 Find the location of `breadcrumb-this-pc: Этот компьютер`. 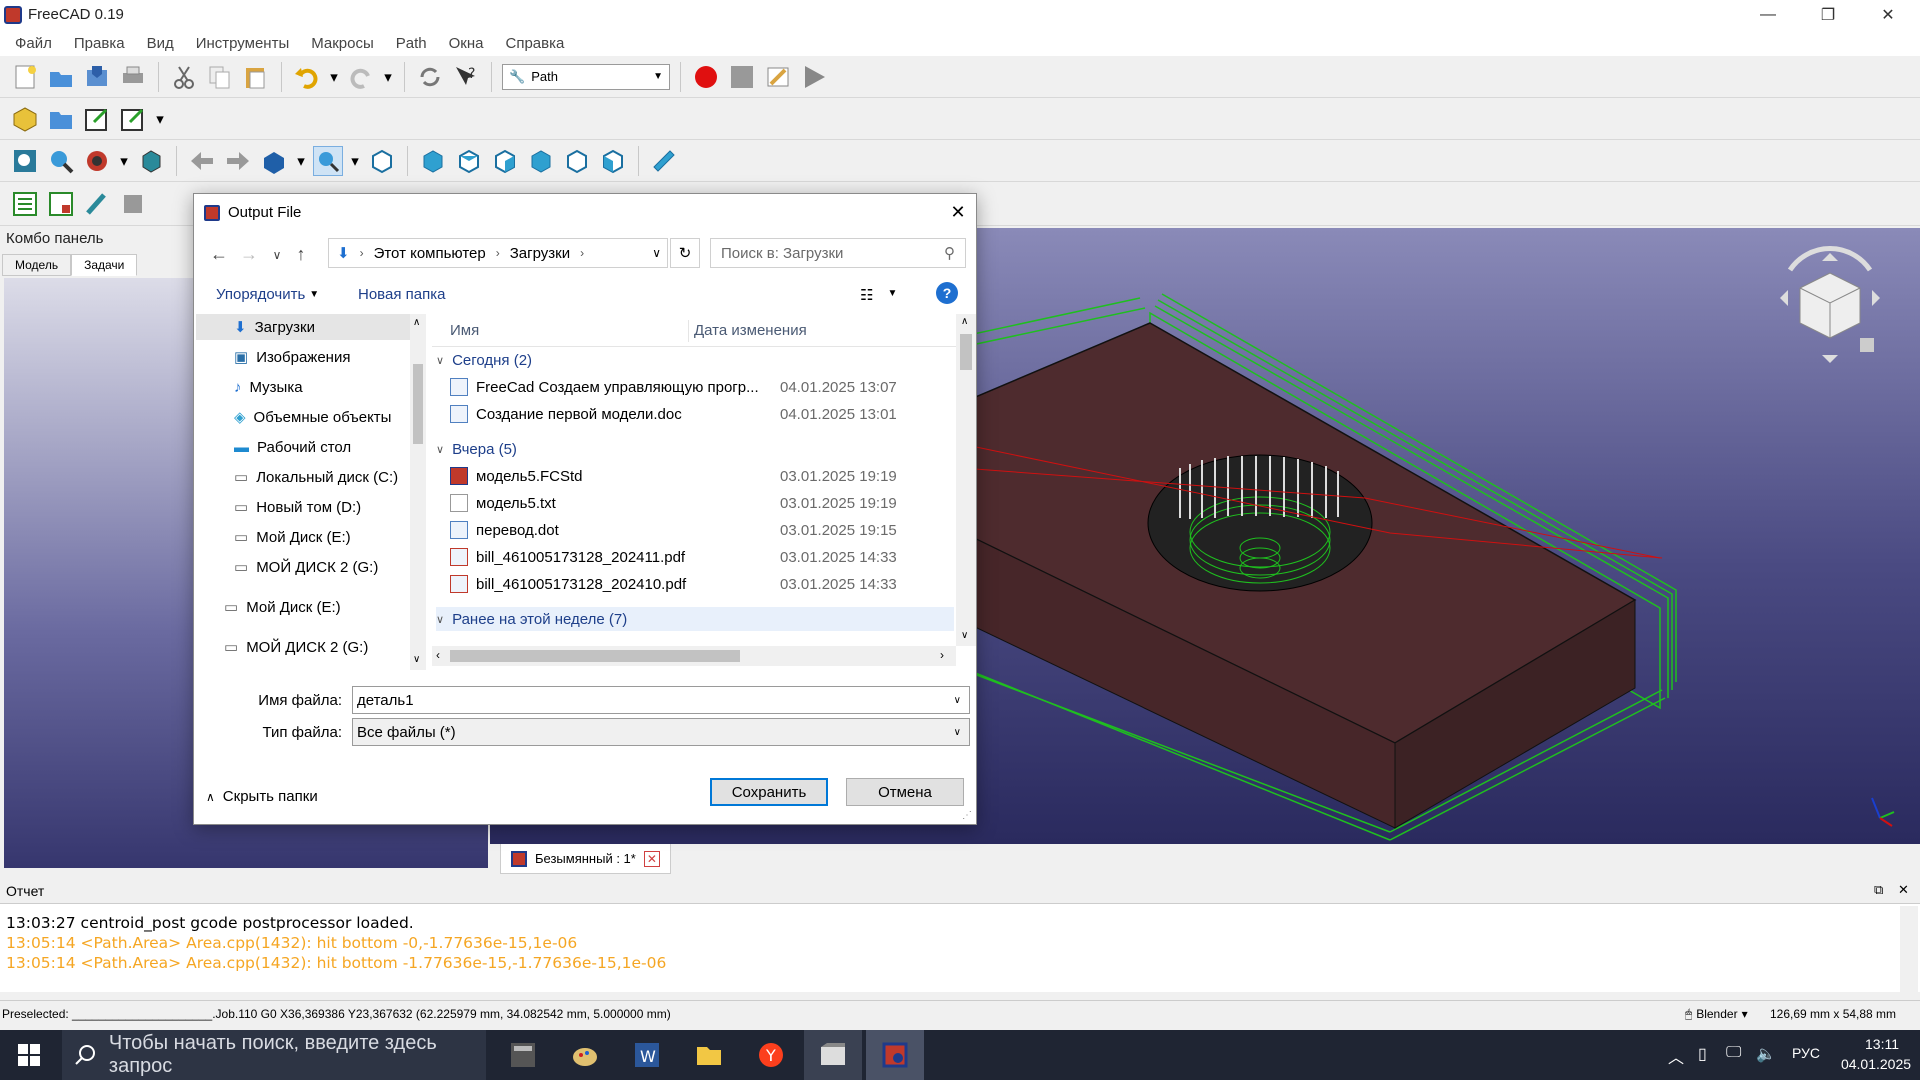

breadcrumb-this-pc: Этот компьютер is located at coordinates (430, 253).